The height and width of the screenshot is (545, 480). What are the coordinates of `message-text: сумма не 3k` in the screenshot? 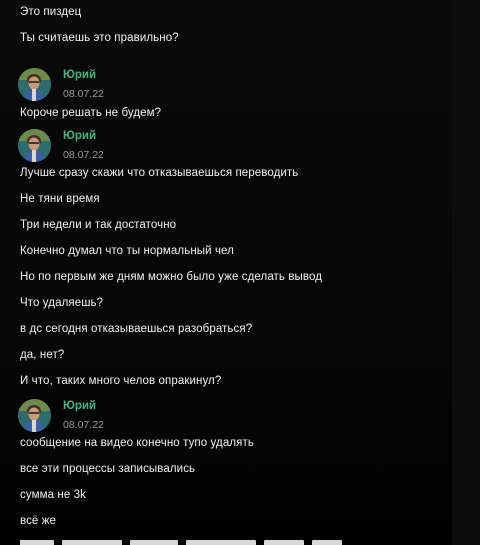 It's located at (53, 495).